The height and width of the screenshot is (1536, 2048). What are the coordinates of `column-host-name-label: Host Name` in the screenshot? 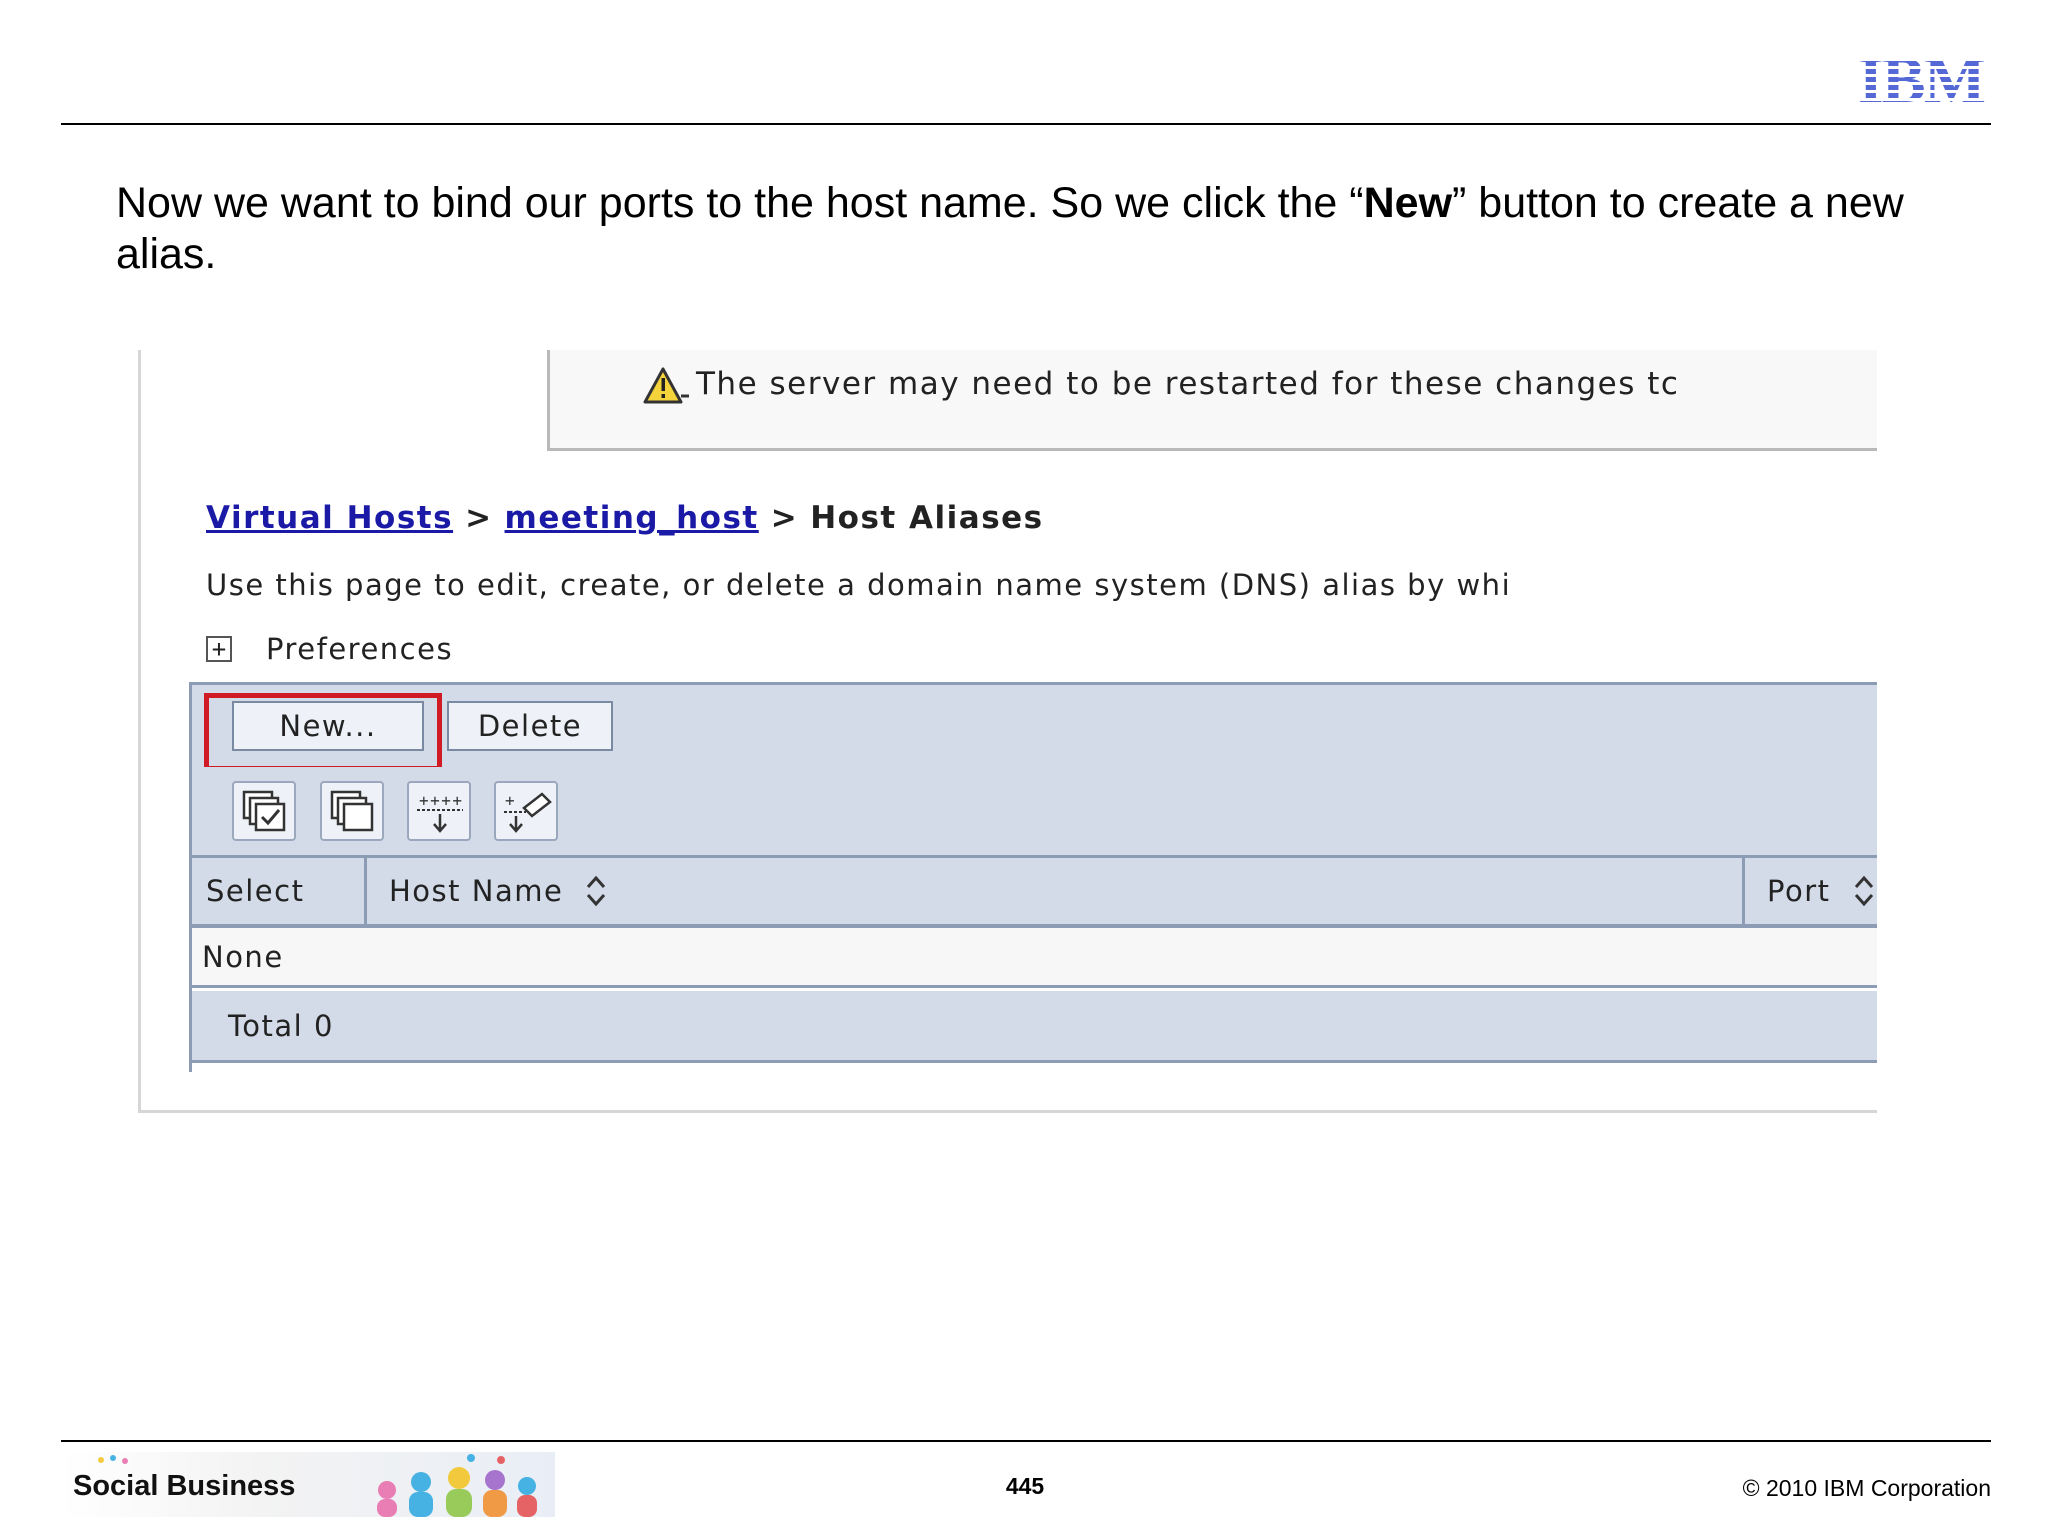 It's located at (476, 891).